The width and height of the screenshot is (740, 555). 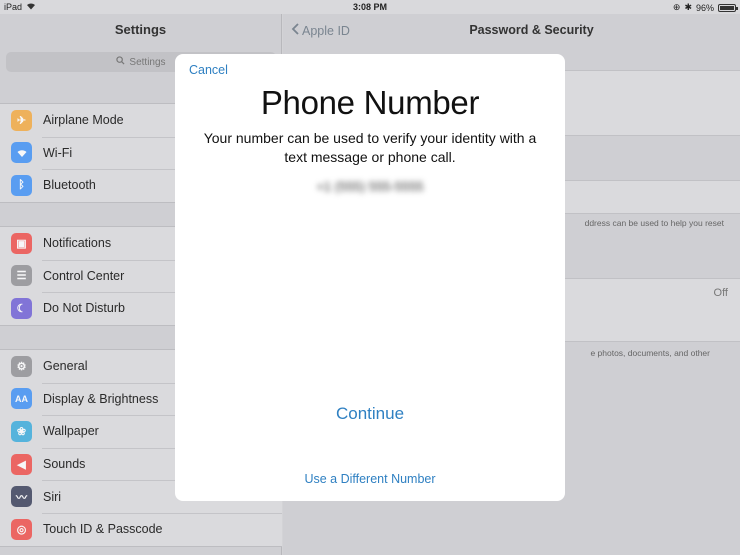 I want to click on wifi-icon, so click(x=21, y=153).